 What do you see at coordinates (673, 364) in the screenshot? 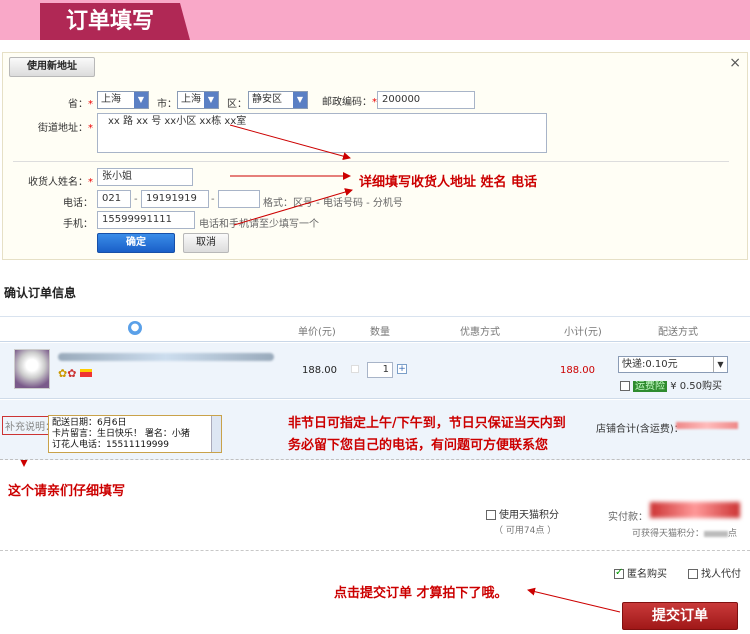
I see `shipping-select: 快递:0.10元 ▼` at bounding box center [673, 364].